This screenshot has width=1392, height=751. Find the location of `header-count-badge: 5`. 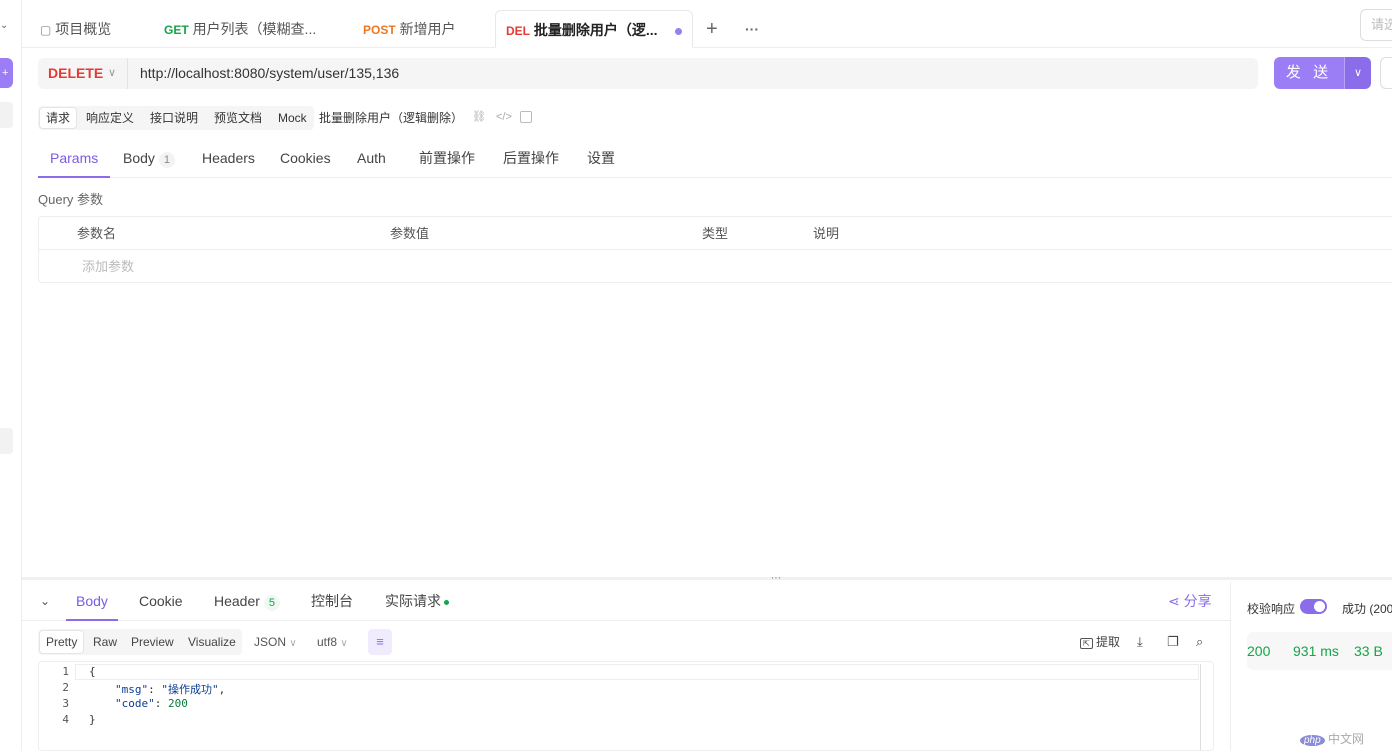

header-count-badge: 5 is located at coordinates (271, 603).